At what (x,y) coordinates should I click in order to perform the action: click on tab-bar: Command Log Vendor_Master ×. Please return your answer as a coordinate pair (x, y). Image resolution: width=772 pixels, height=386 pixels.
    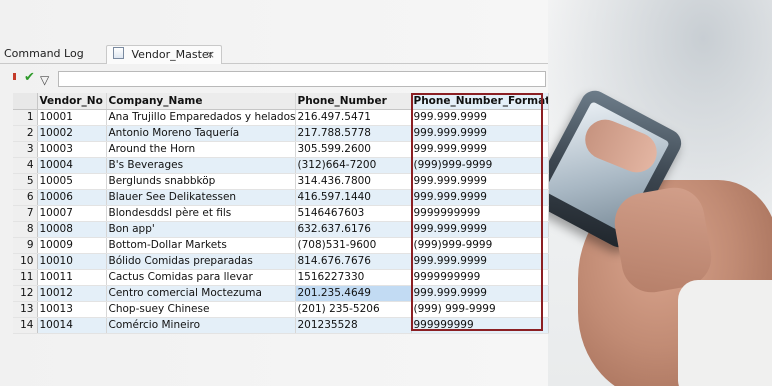
    Looking at the image, I should click on (274, 54).